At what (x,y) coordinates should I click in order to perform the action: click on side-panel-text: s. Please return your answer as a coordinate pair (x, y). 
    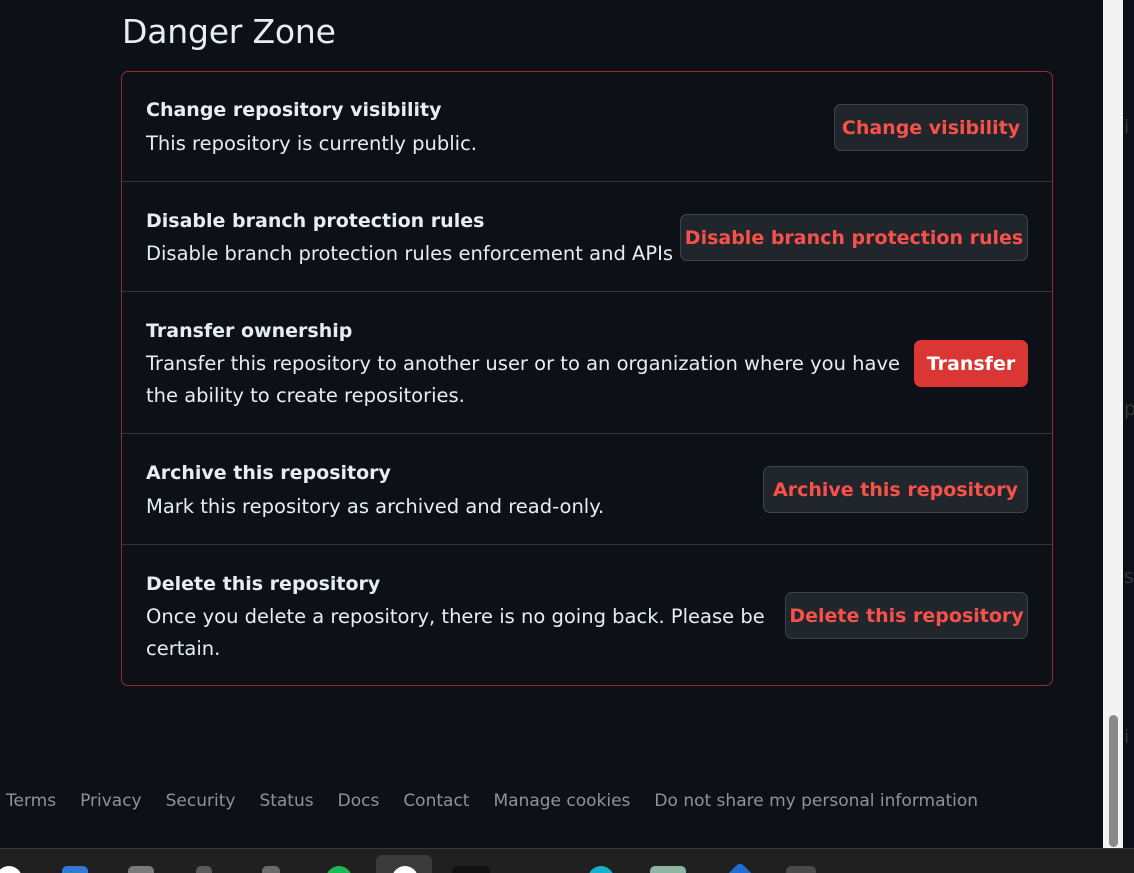
    Looking at the image, I should click on (1129, 577).